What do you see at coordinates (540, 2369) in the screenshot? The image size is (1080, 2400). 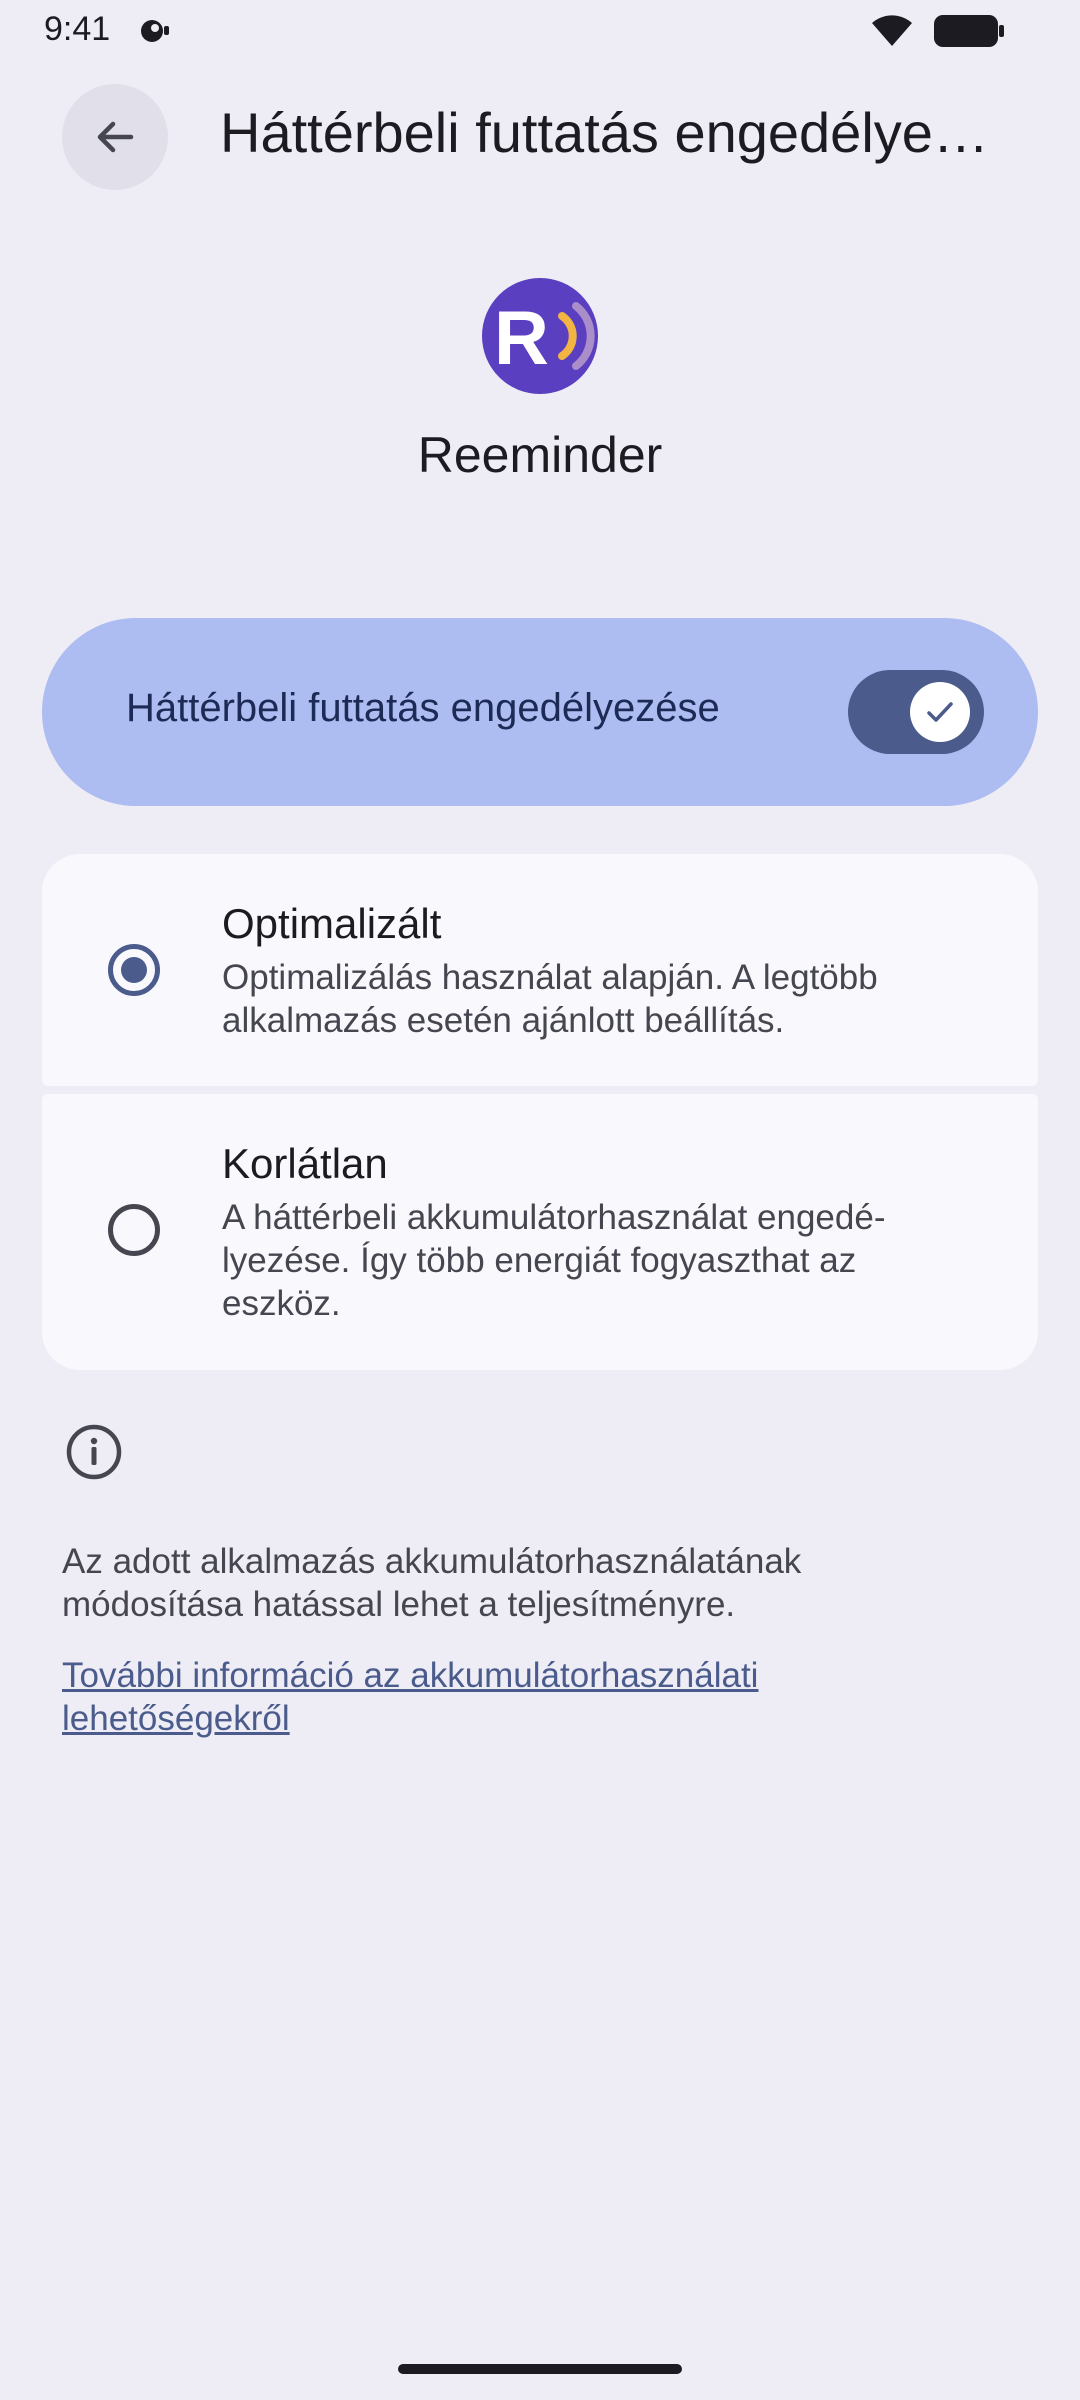 I see `gesture-bar` at bounding box center [540, 2369].